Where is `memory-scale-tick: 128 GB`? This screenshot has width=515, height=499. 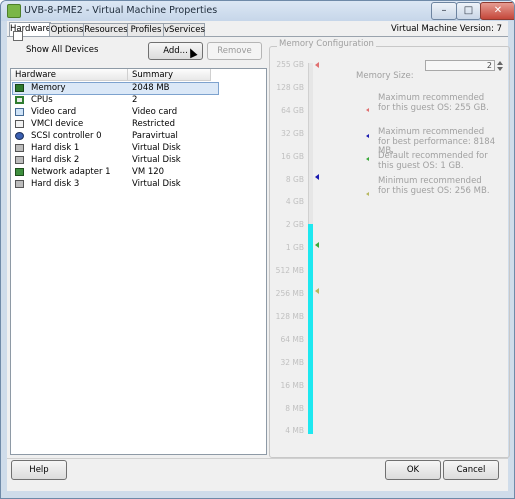
memory-scale-tick: 128 GB is located at coordinates (290, 87).